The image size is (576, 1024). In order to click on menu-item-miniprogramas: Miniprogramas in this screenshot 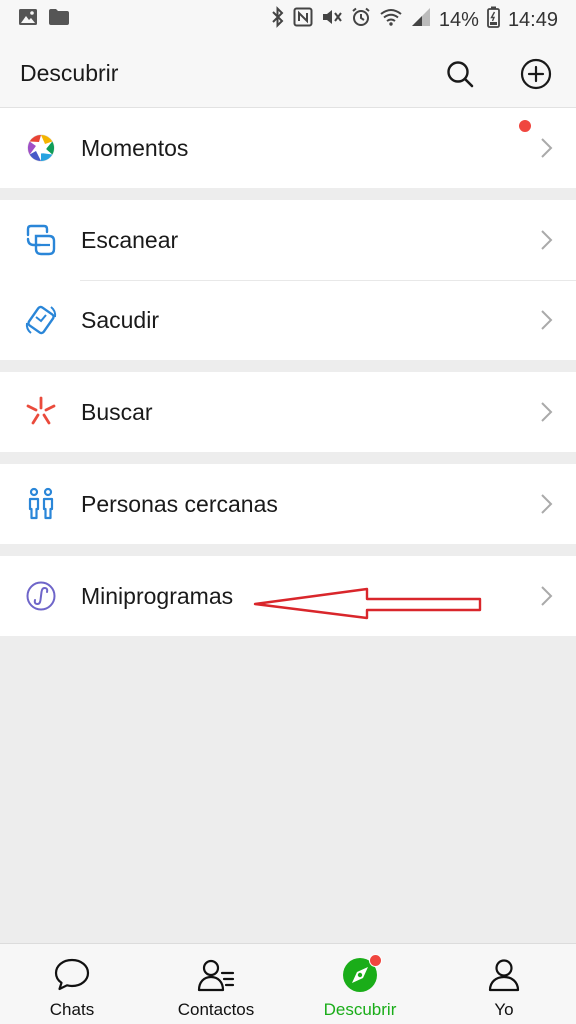, I will do `click(288, 596)`.